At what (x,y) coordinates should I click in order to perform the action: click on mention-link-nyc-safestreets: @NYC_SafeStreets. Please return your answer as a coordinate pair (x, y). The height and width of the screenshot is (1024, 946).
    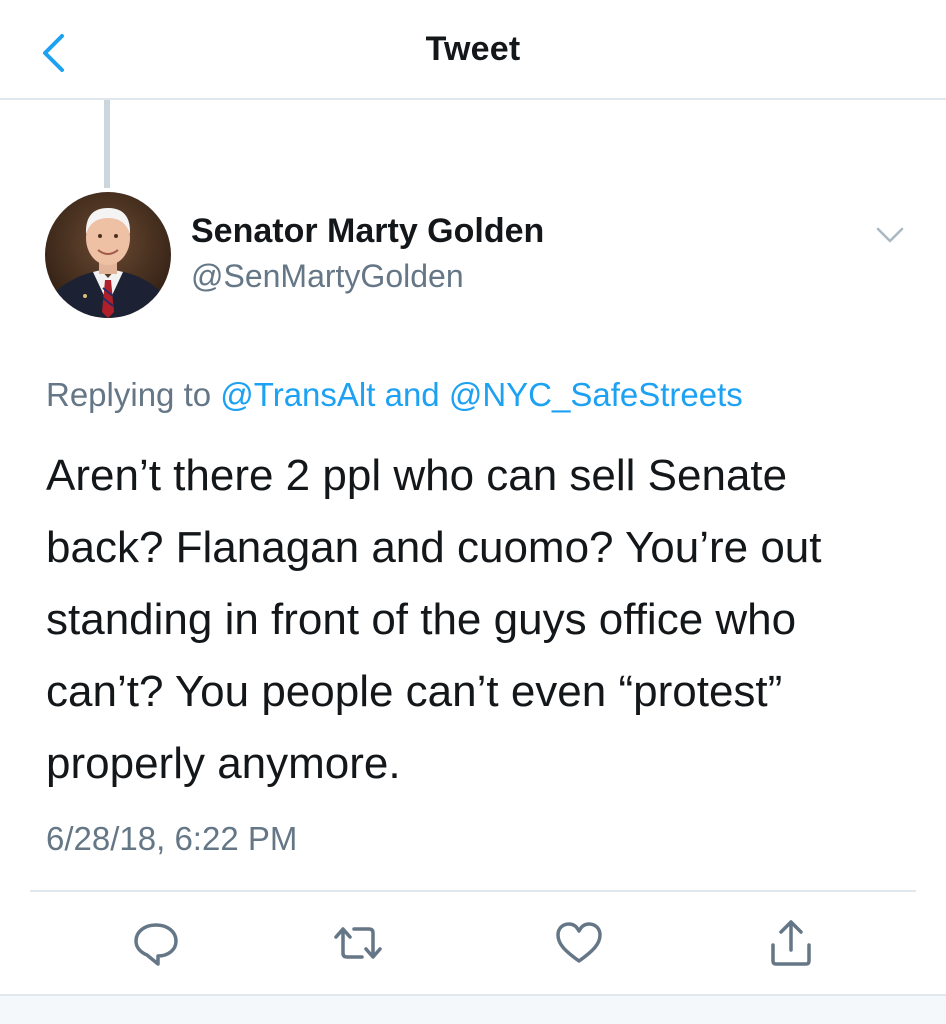
    Looking at the image, I should click on (596, 394).